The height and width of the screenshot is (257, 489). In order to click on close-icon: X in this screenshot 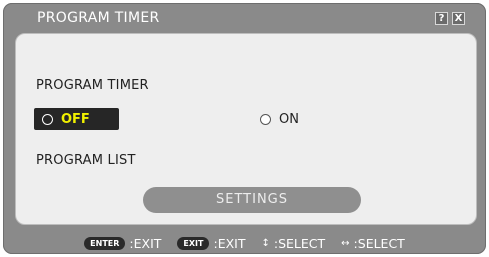, I will do `click(458, 18)`.